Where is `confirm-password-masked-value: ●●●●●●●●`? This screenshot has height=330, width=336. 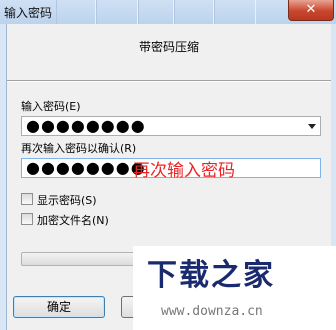 confirm-password-masked-value: ●●●●●●●● is located at coordinates (86, 167).